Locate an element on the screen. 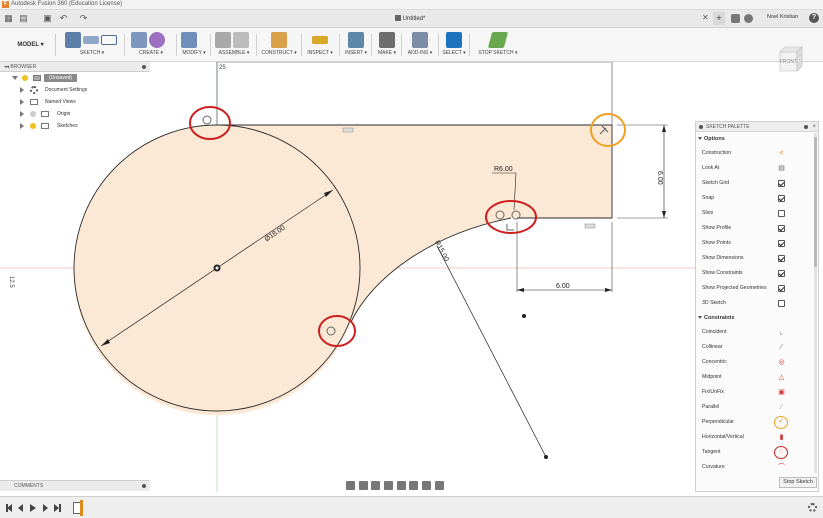 The image size is (823, 518). stop-sketch-group: STOP SKETCH ▾ is located at coordinates (498, 45).